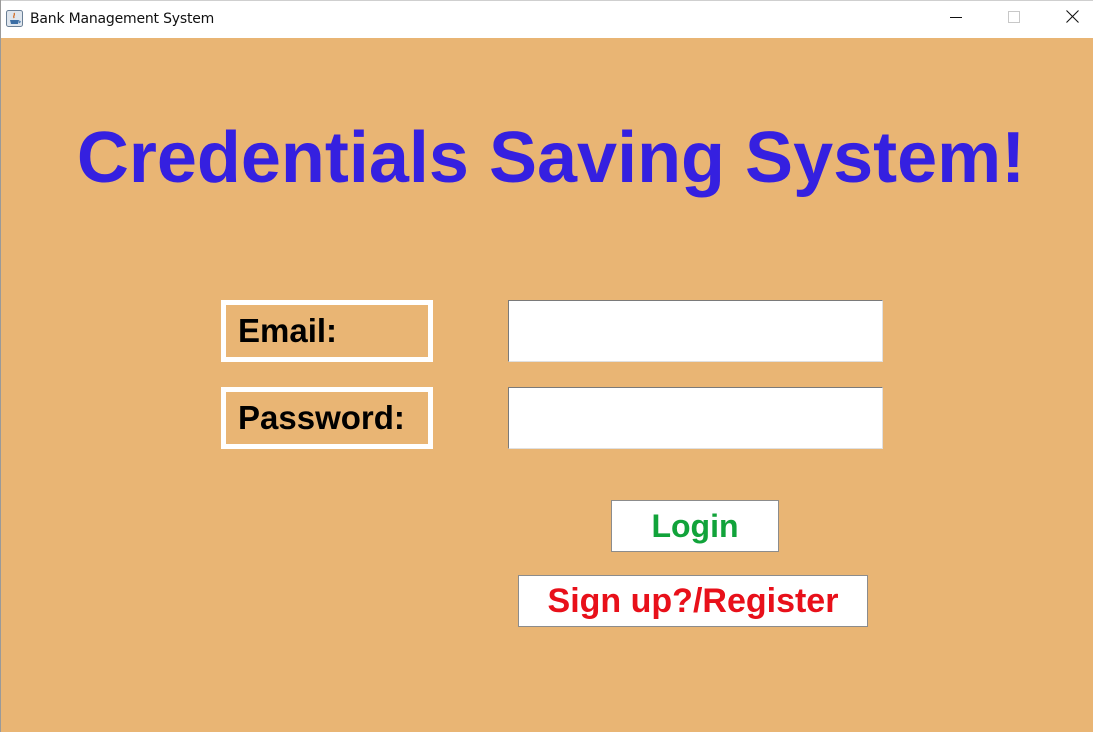 This screenshot has height=732, width=1093. What do you see at coordinates (695, 418) in the screenshot?
I see `password-field` at bounding box center [695, 418].